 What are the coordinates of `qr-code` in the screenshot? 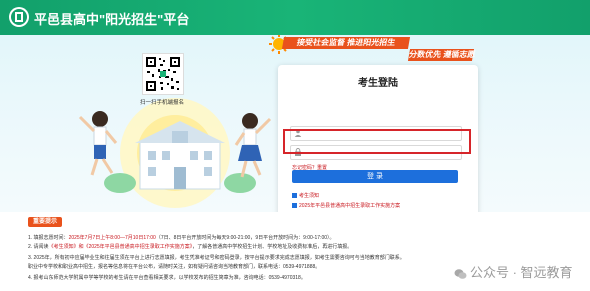 It's located at (163, 74).